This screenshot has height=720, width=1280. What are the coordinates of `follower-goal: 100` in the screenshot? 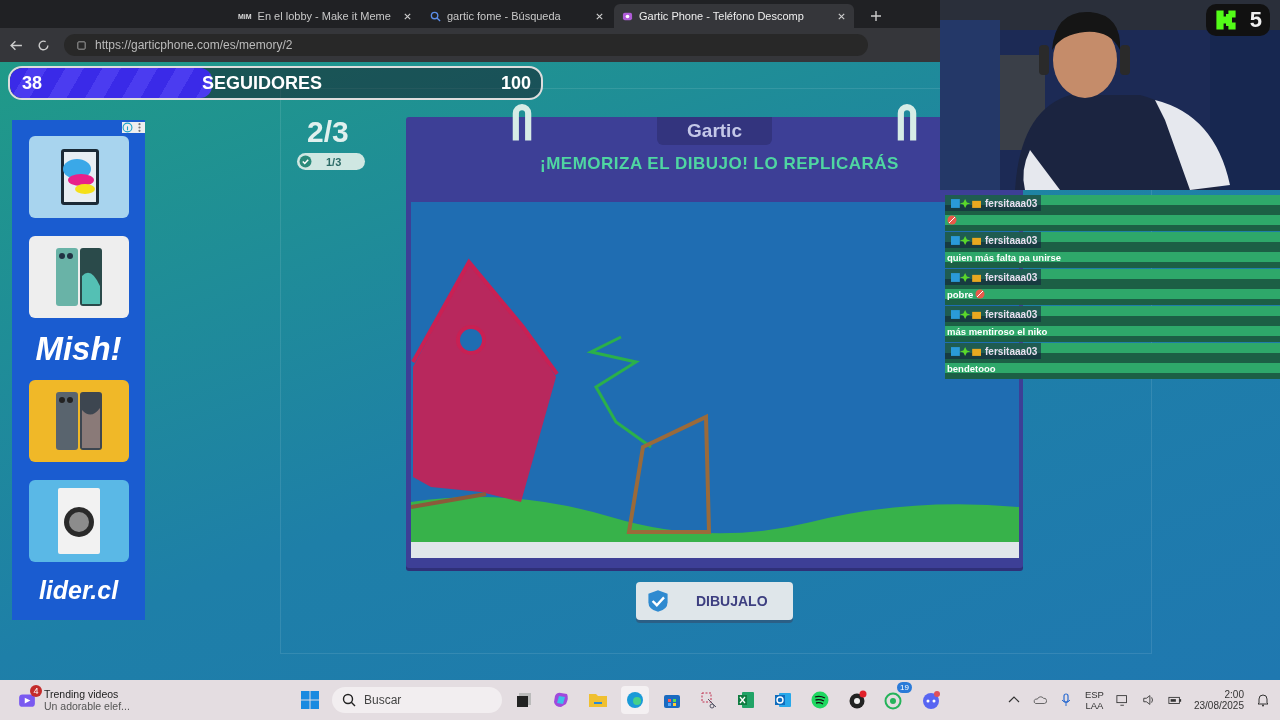 It's located at (515, 83).